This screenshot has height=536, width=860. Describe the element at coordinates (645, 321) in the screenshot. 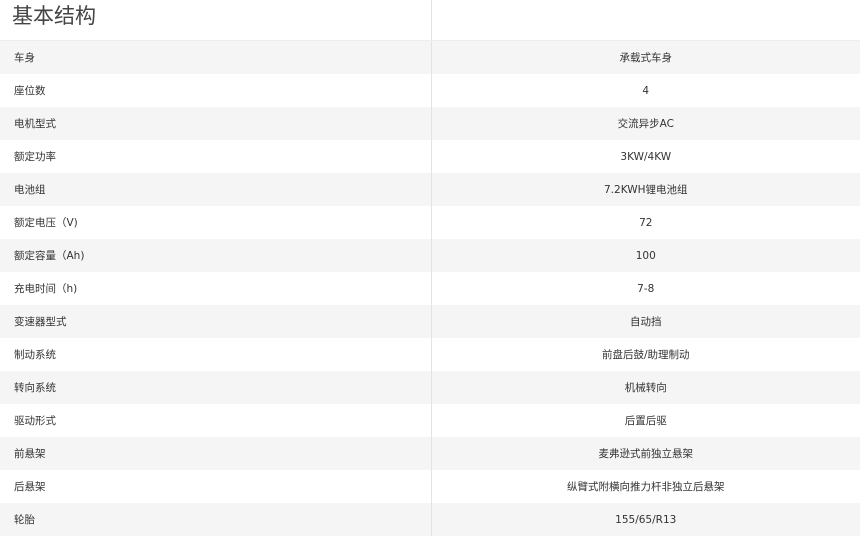

I see `row-value: 自动挡` at that location.